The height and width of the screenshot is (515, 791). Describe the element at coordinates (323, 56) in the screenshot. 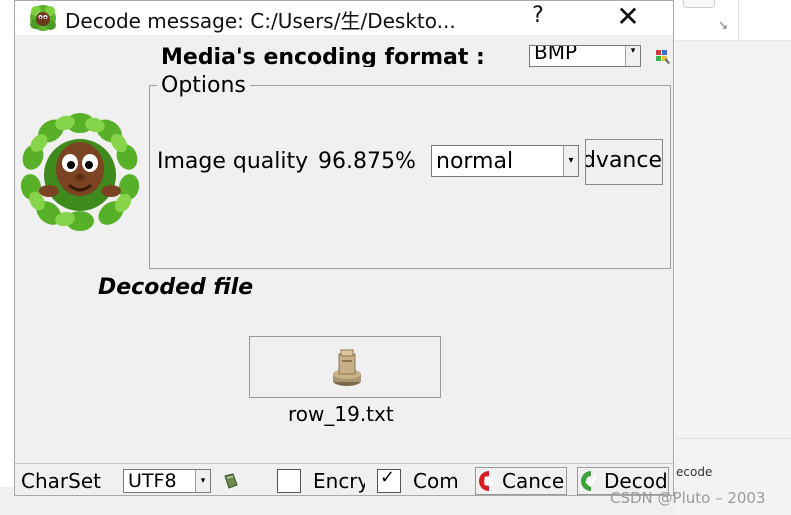

I see `encoding-format-label: Media's encoding format :` at that location.